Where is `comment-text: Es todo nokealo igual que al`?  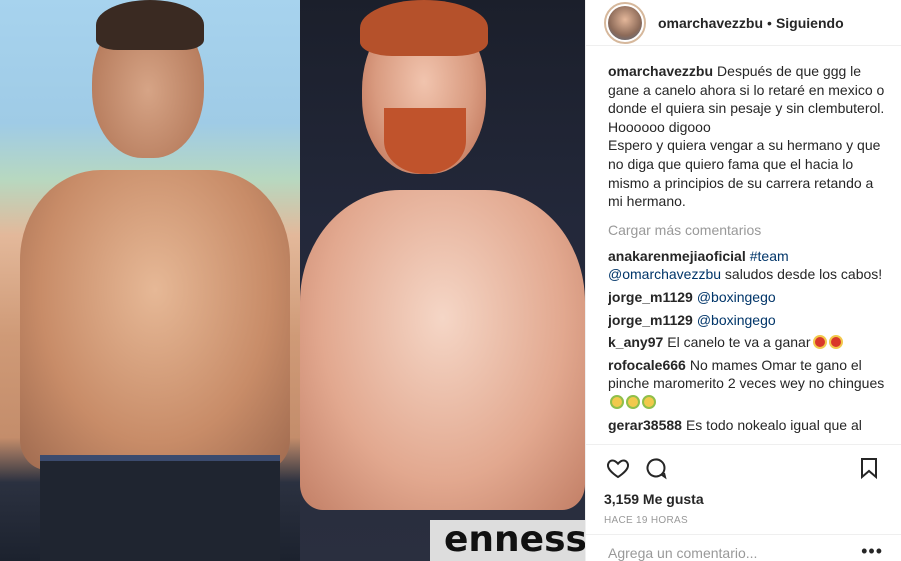 comment-text: Es todo nokealo igual que al is located at coordinates (773, 424).